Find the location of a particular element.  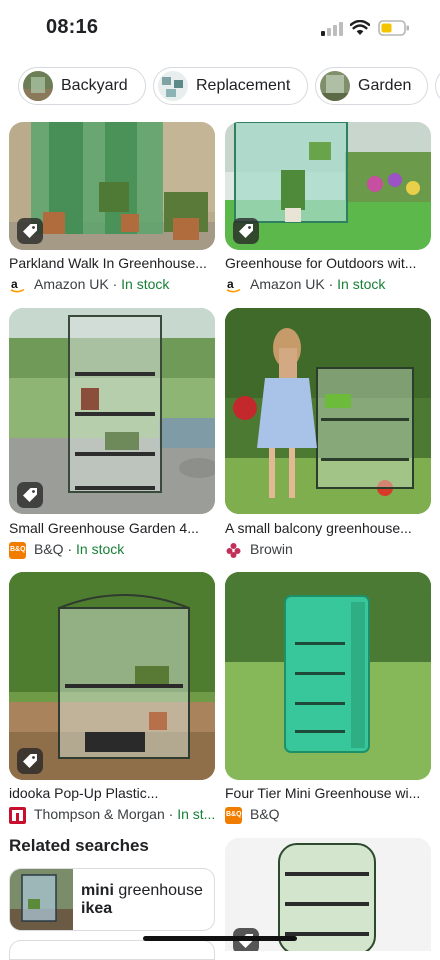

related-search-thumbnail is located at coordinates (41, 899).